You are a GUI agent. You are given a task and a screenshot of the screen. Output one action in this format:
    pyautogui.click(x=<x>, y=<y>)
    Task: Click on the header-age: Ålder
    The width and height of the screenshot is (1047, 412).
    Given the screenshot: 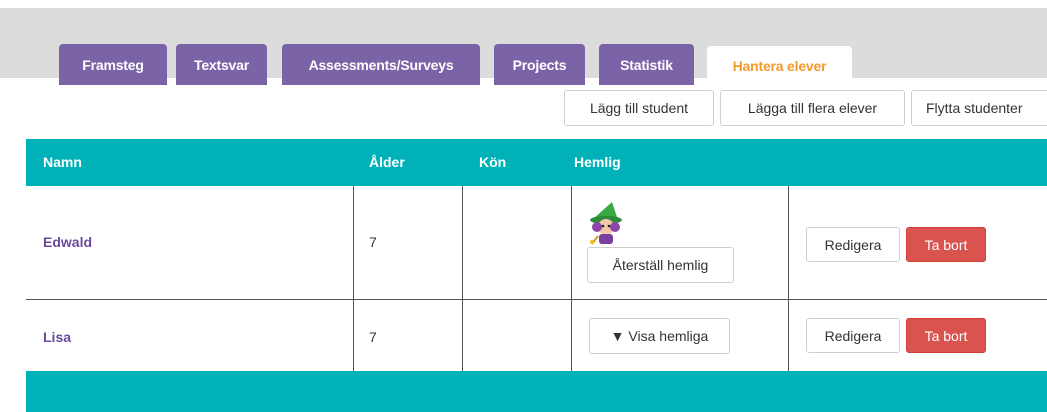 What is the action you would take?
    pyautogui.click(x=387, y=162)
    